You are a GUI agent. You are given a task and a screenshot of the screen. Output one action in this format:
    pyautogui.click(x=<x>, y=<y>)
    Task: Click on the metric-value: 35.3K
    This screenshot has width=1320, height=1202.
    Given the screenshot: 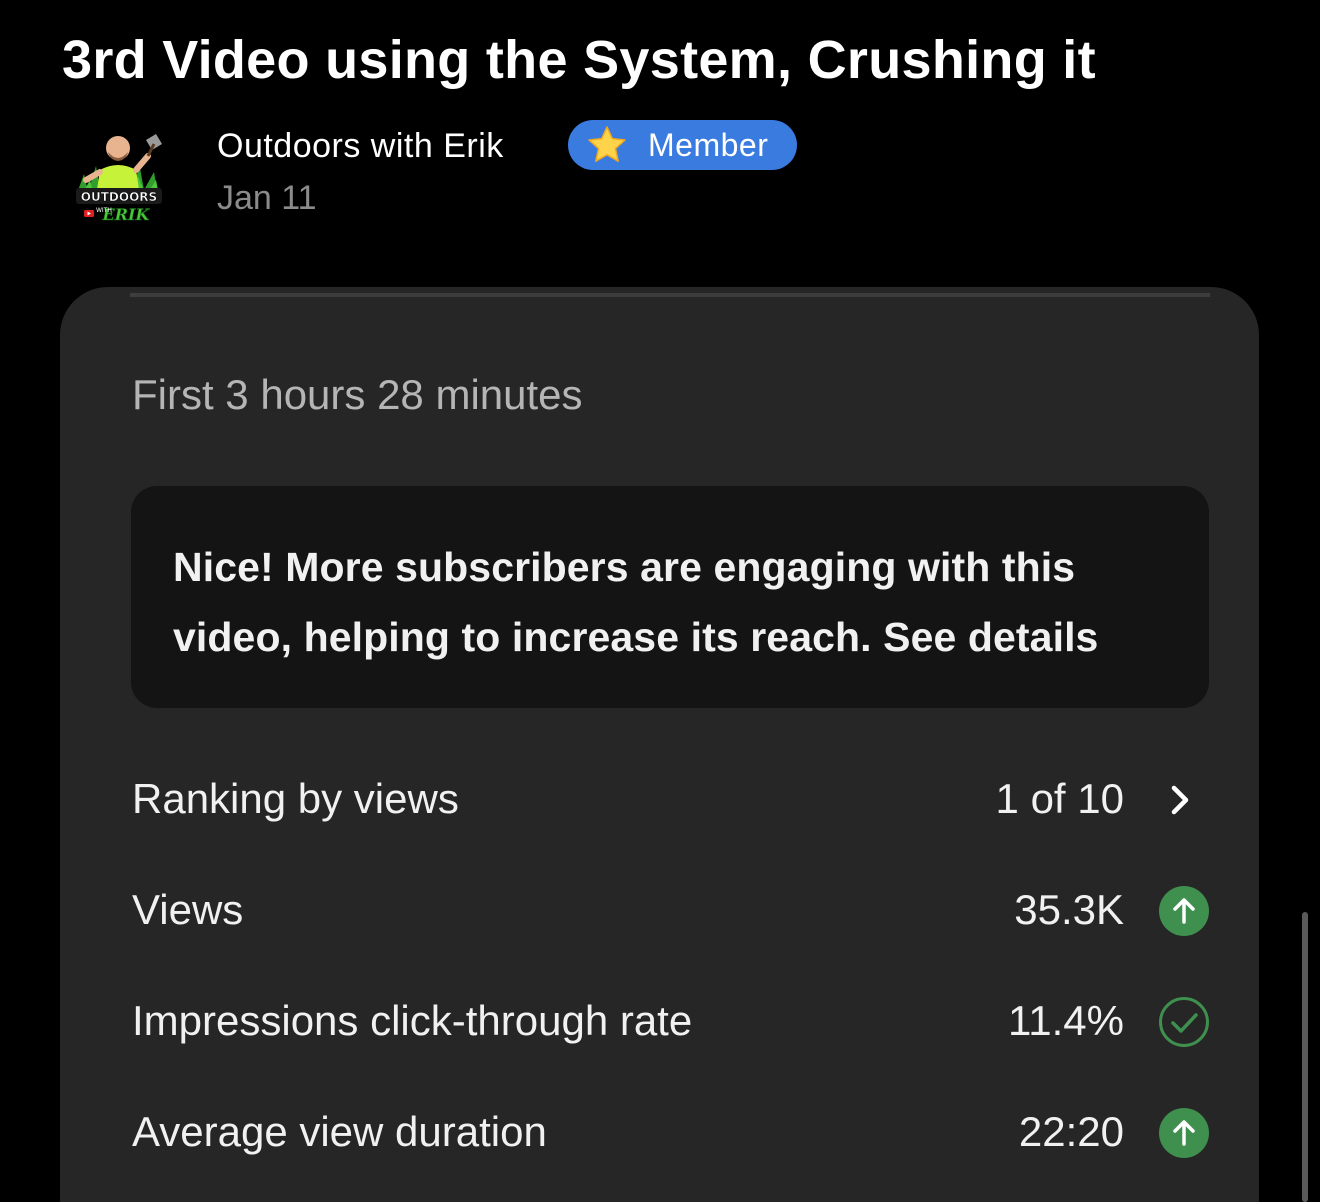 What is the action you would take?
    pyautogui.click(x=1069, y=909)
    